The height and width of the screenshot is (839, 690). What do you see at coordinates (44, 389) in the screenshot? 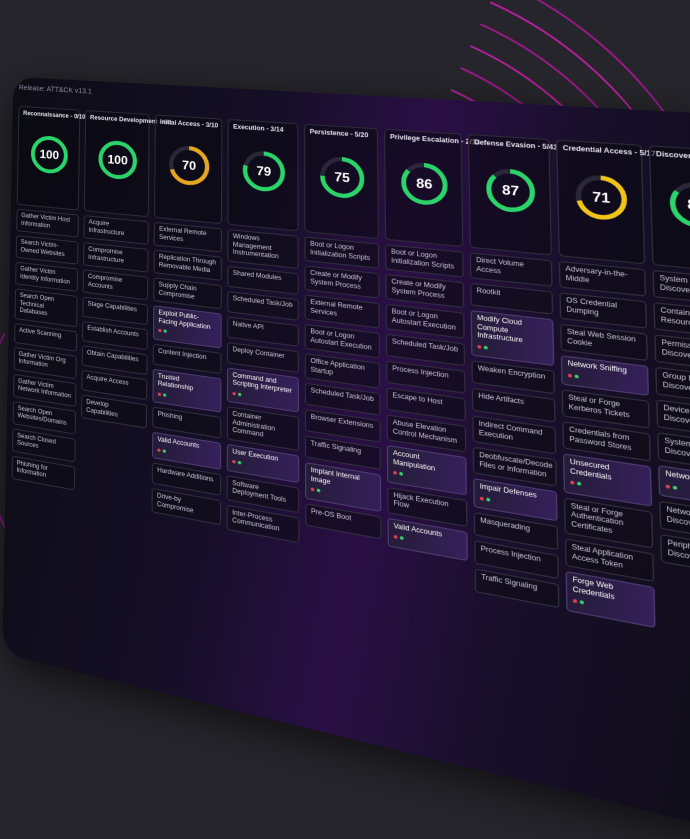
I see `technique-cell: Gather Victim Network Information` at bounding box center [44, 389].